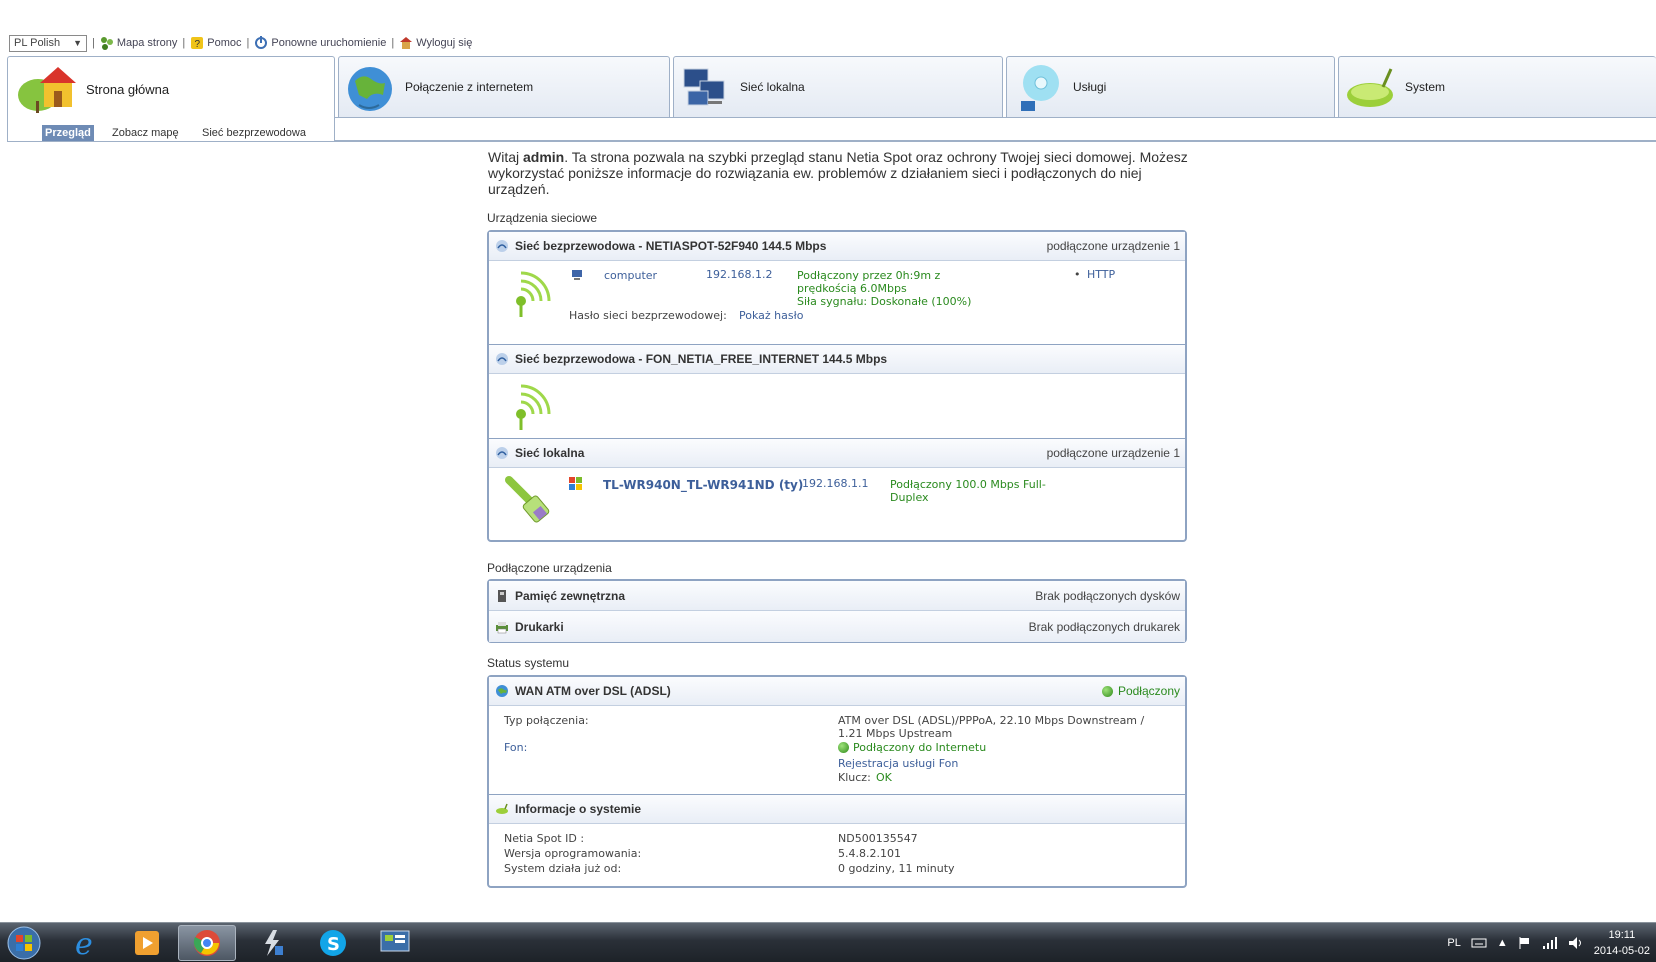 Image resolution: width=1656 pixels, height=962 pixels. What do you see at coordinates (896, 868) in the screenshot?
I see `uptime-value: 0 godziny, 11 minuty` at bounding box center [896, 868].